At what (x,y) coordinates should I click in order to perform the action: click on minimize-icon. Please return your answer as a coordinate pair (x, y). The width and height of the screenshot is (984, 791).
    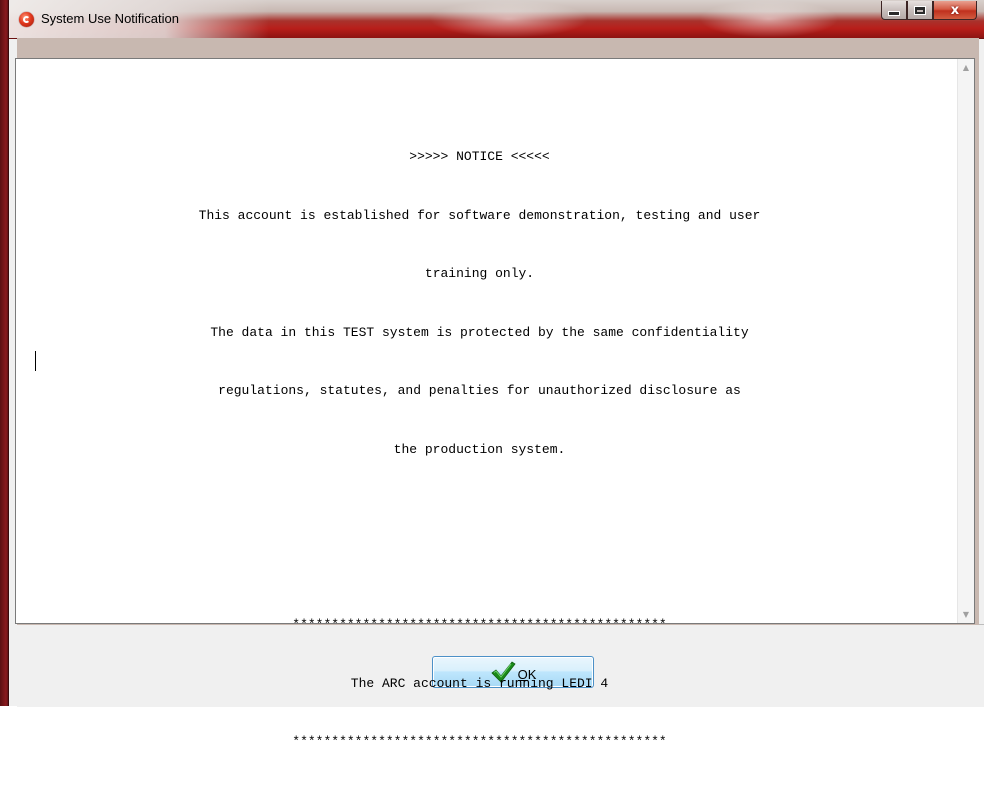
    Looking at the image, I should click on (894, 13).